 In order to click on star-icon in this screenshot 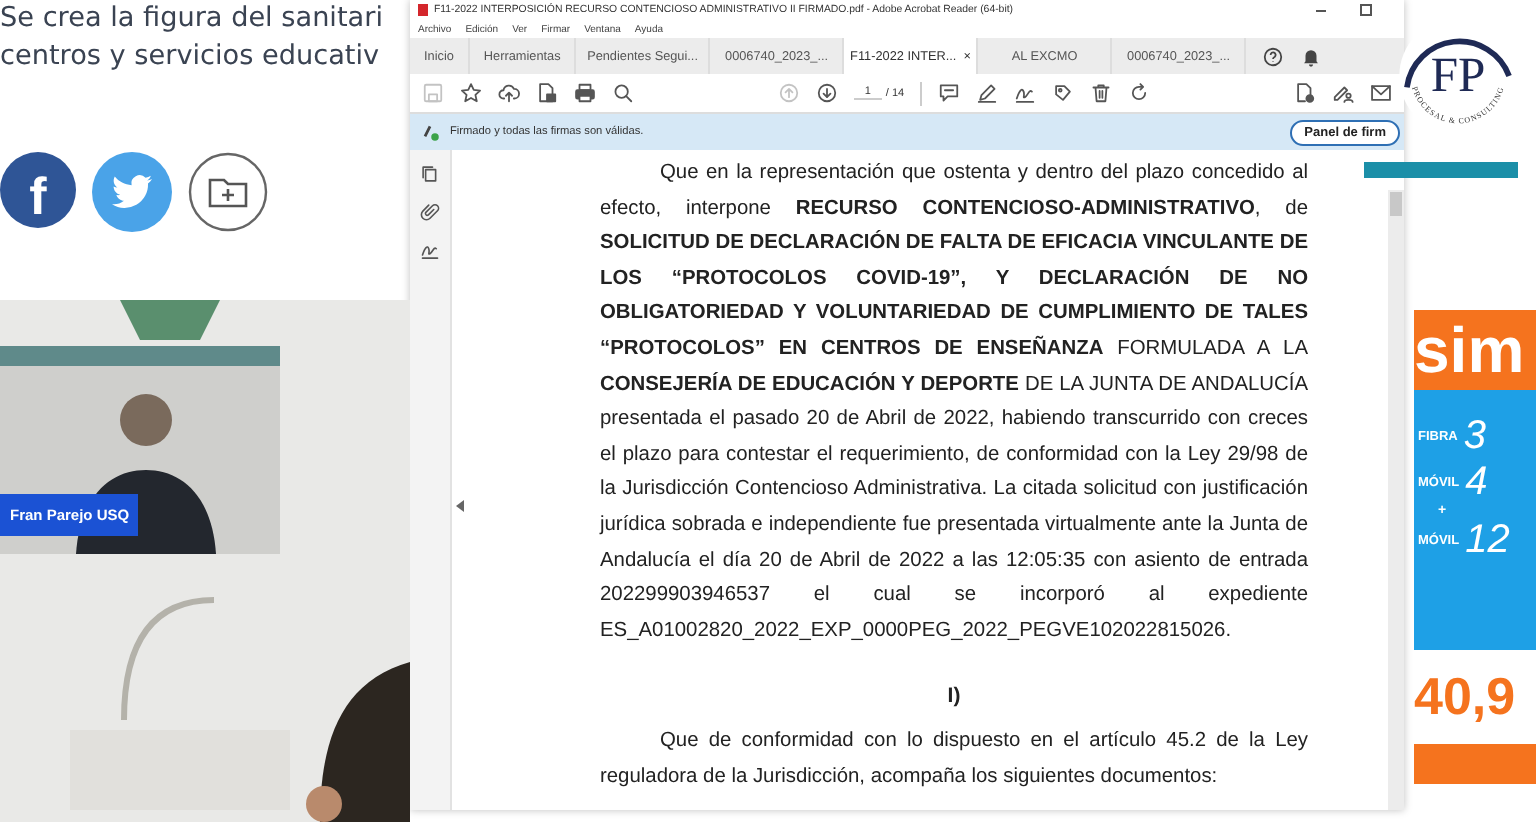, I will do `click(471, 93)`.